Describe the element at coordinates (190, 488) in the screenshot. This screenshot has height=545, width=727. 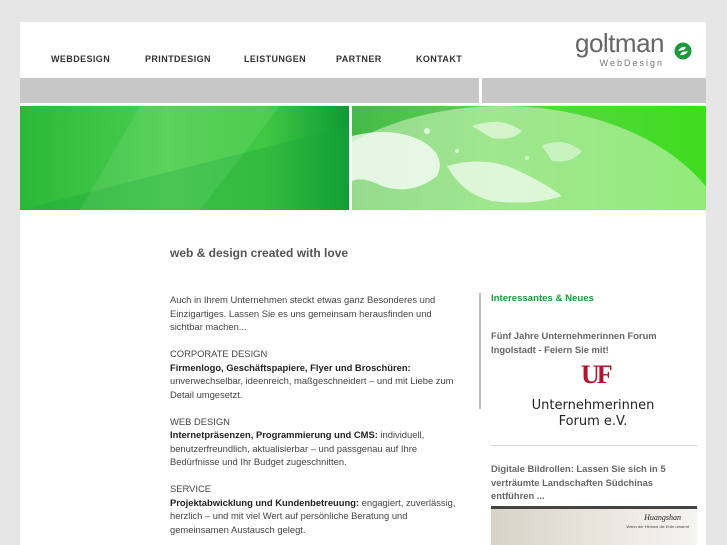
I see `section-heading: SERVICE` at that location.